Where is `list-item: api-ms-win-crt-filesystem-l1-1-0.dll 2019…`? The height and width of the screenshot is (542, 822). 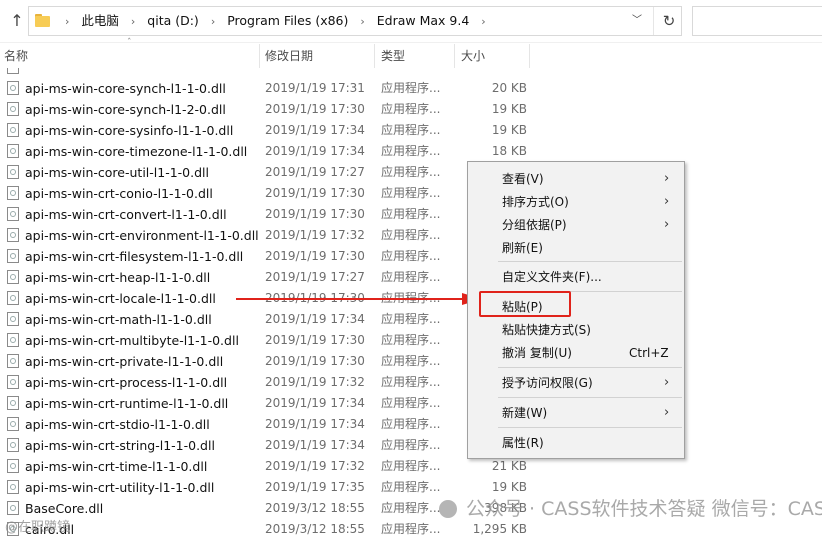
list-item: api-ms-win-crt-filesystem-l1-1-0.dll 2019… is located at coordinates (411, 256).